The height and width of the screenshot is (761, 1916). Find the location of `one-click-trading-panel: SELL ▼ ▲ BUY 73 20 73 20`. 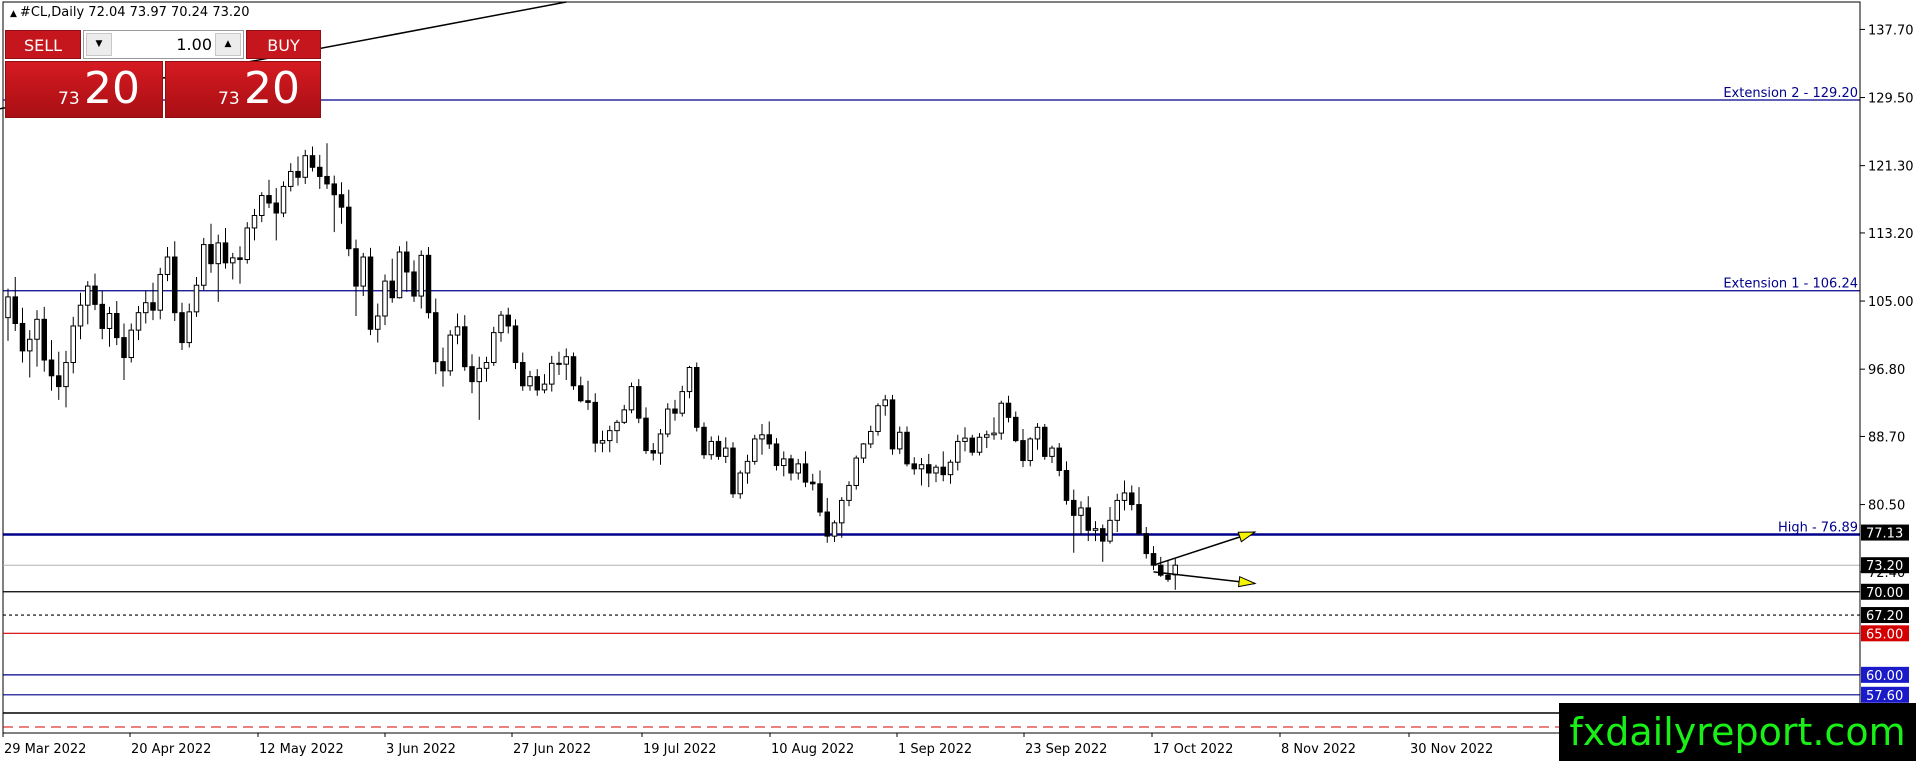

one-click-trading-panel: SELL ▼ ▲ BUY 73 20 73 20 is located at coordinates (163, 74).